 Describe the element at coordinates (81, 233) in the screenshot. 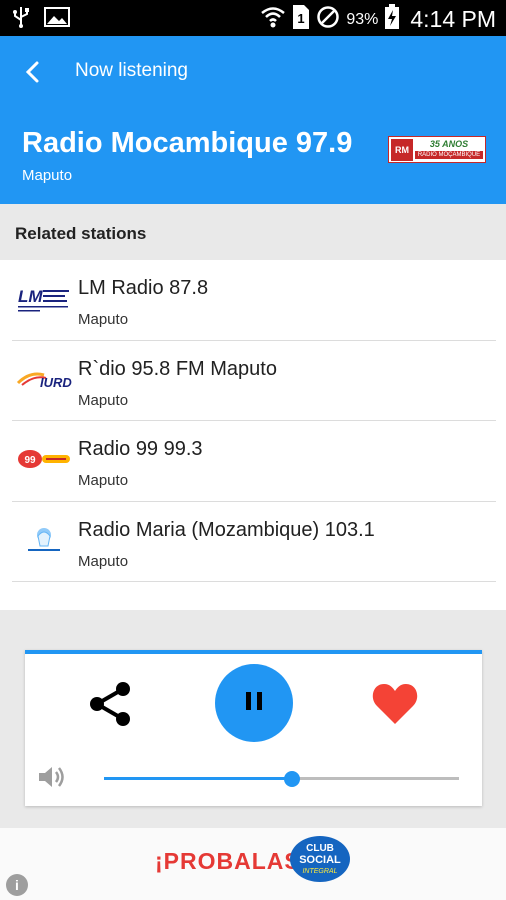

I see `related-stations-title: Related stations` at that location.